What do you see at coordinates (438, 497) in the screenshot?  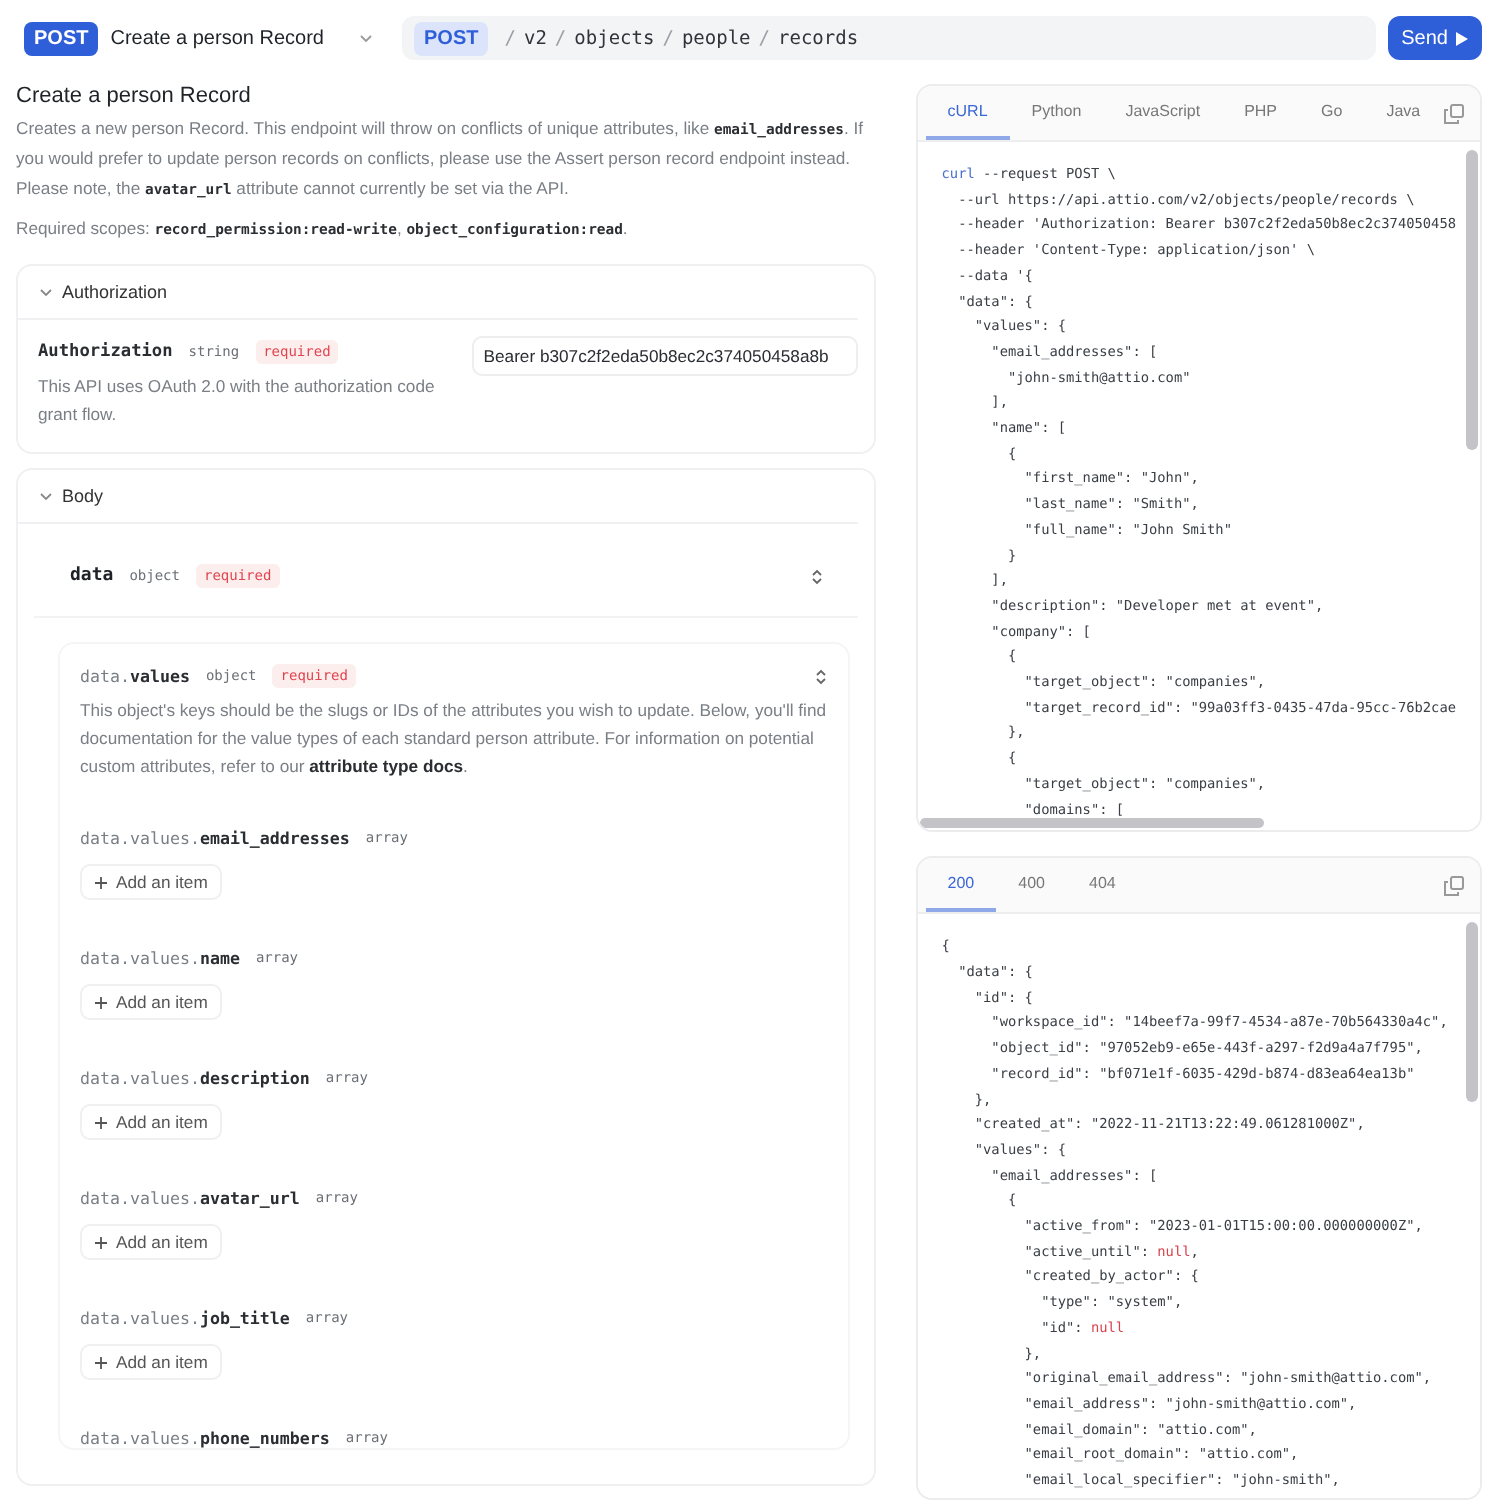 I see `section-header: Body` at bounding box center [438, 497].